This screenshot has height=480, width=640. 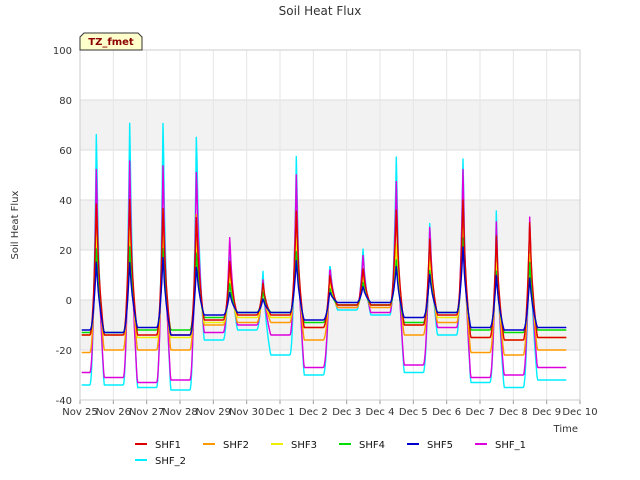 I want to click on x-tick-label: Dec 7, so click(x=480, y=412).